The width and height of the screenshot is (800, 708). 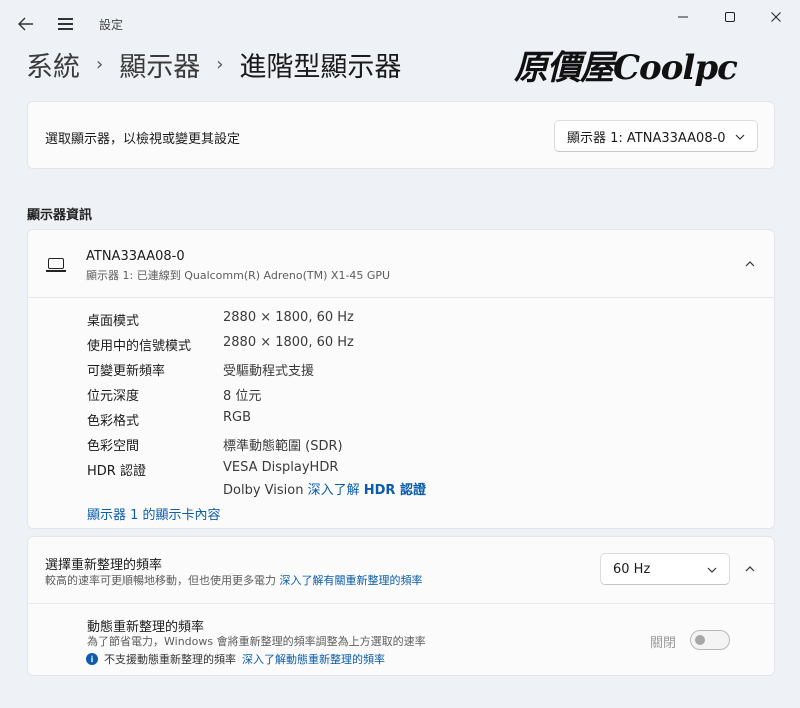 What do you see at coordinates (632, 569) in the screenshot?
I see `refresh-rate-value: 60 Hz` at bounding box center [632, 569].